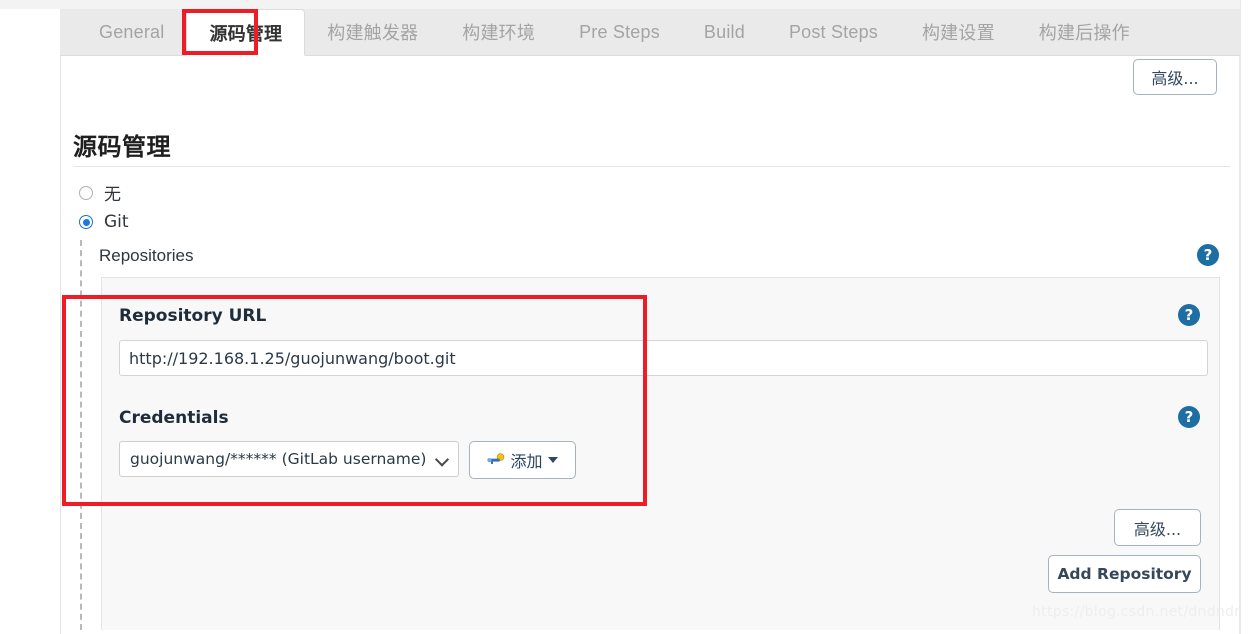  Describe the element at coordinates (651, 166) in the screenshot. I see `section-divider` at that location.